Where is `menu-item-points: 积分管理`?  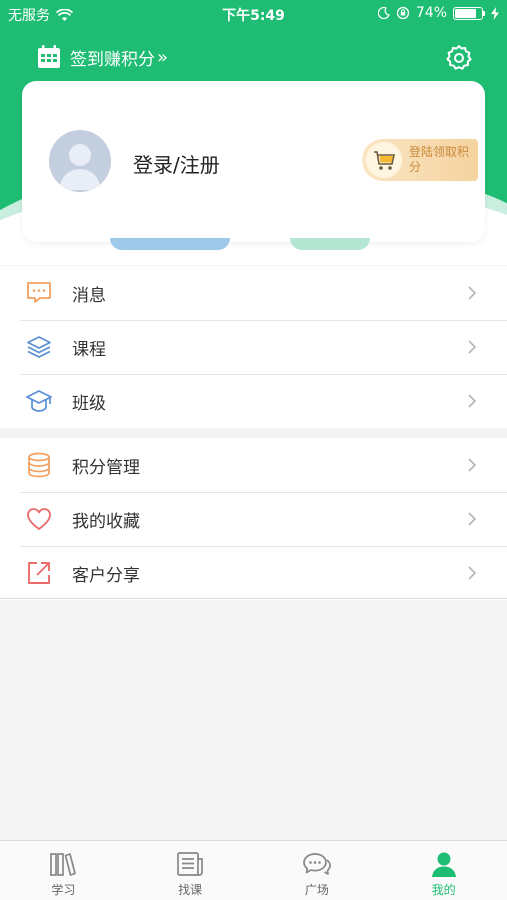
menu-item-points: 积分管理 is located at coordinates (253, 465).